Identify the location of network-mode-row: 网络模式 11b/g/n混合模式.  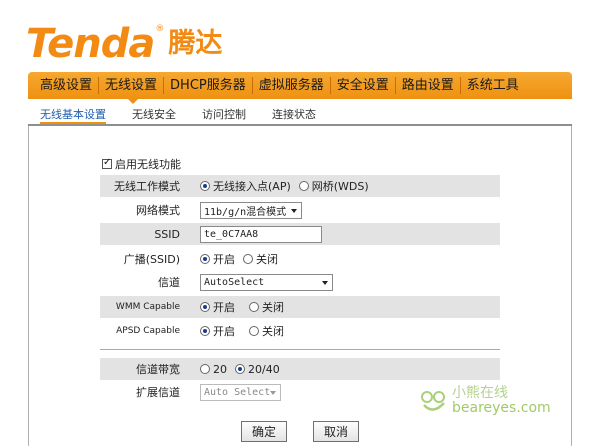
(300, 210).